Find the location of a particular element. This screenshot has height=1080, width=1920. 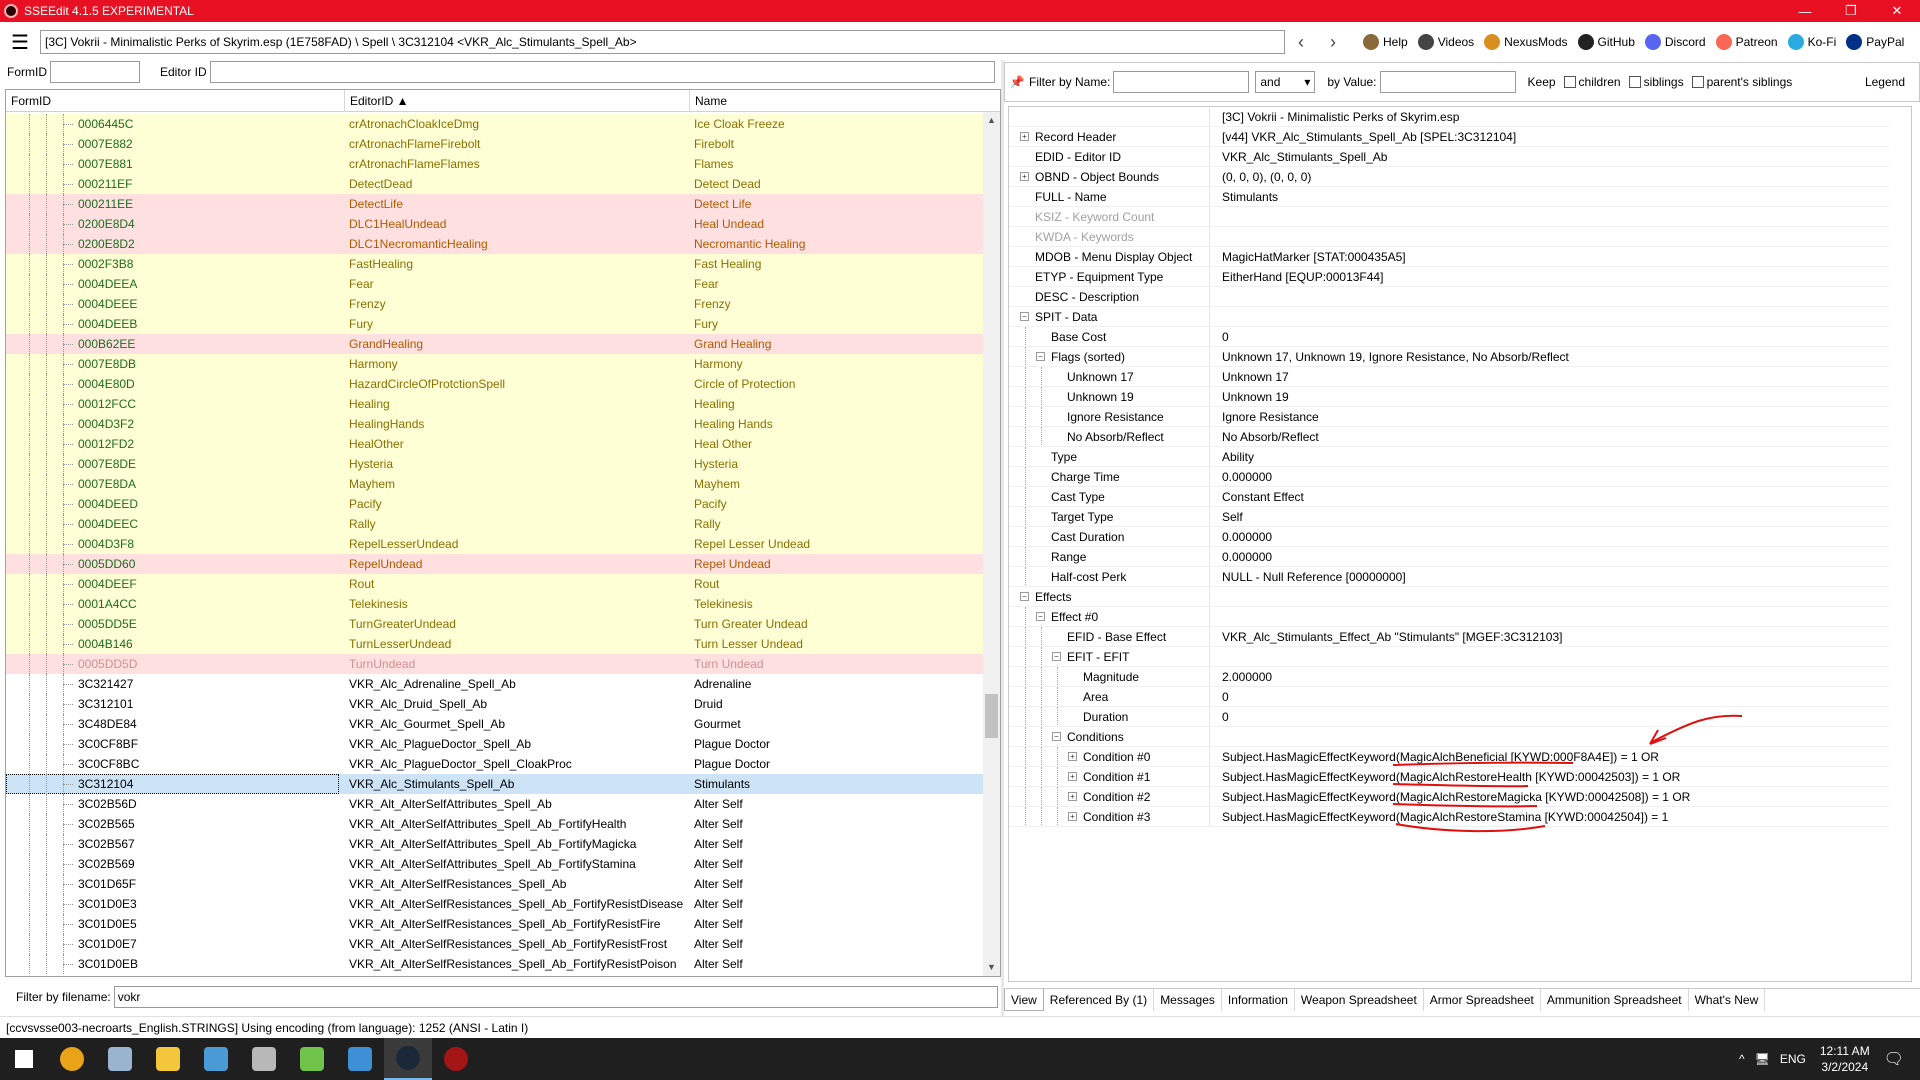

toolbar-link-discord: Discord is located at coordinates (1675, 42).